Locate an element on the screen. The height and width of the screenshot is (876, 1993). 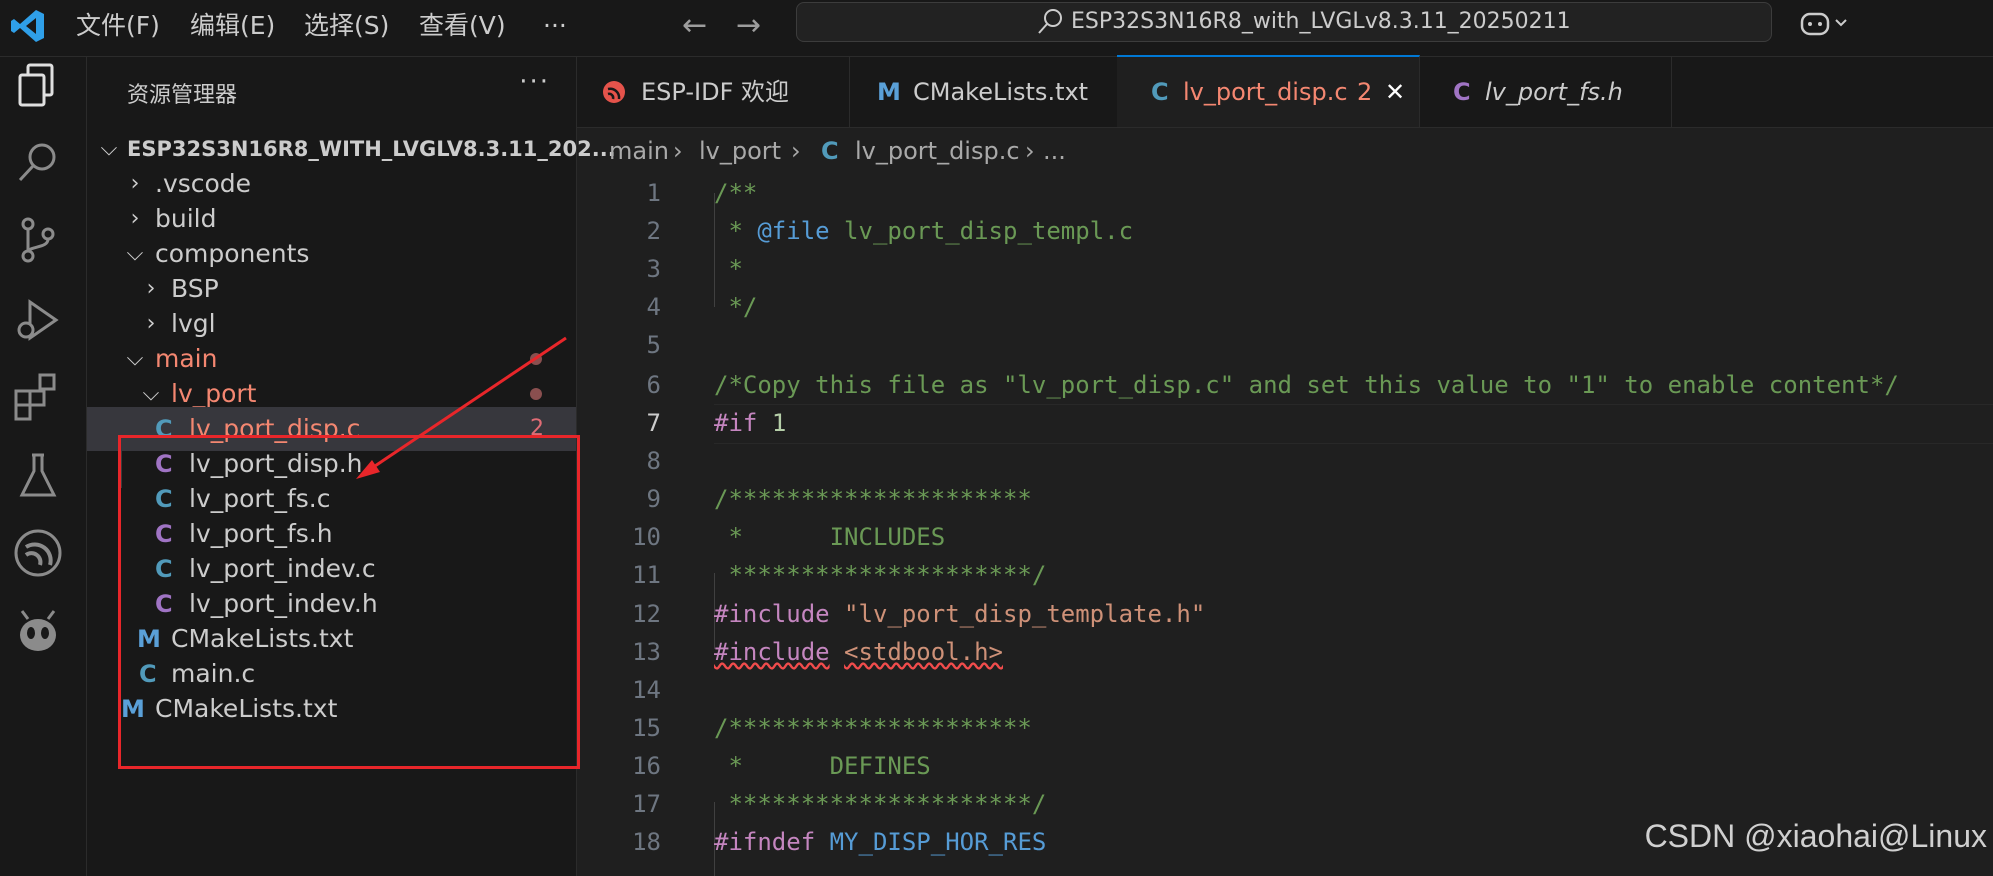
code-text: */ is located at coordinates (736, 307).